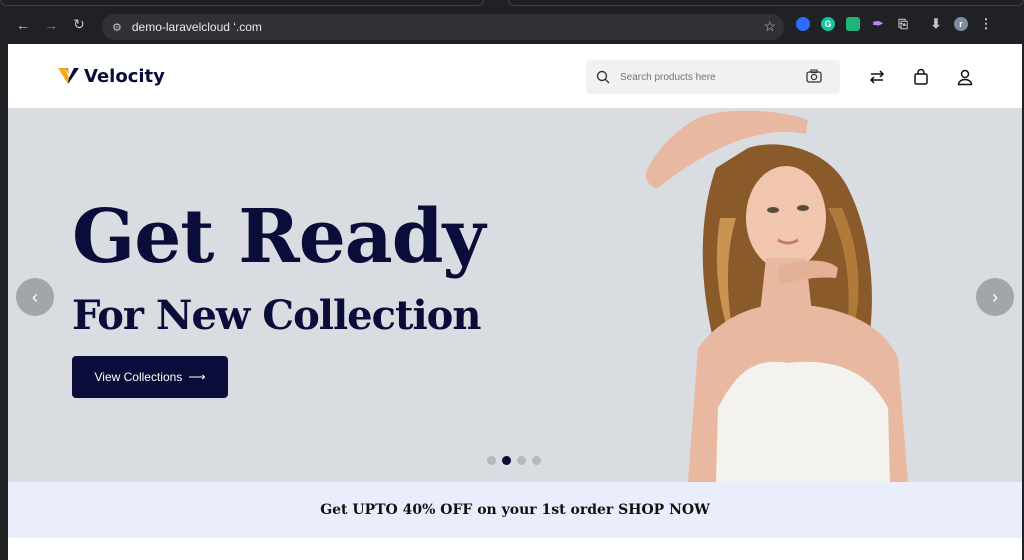 This screenshot has height=560, width=1024. I want to click on search-bar, so click(713, 77).